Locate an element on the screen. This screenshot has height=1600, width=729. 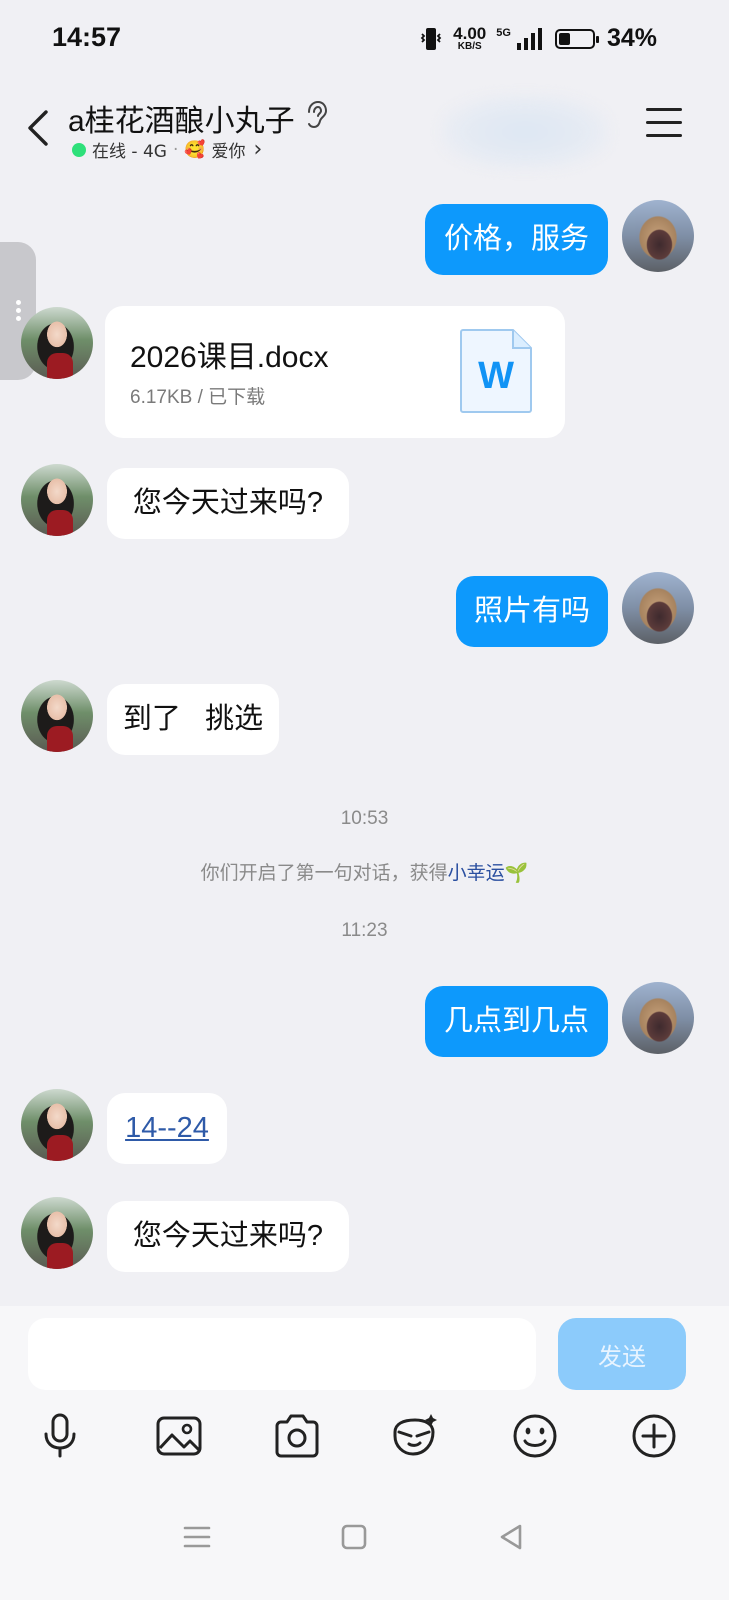
network-type: 5G is located at coordinates (503, 32).